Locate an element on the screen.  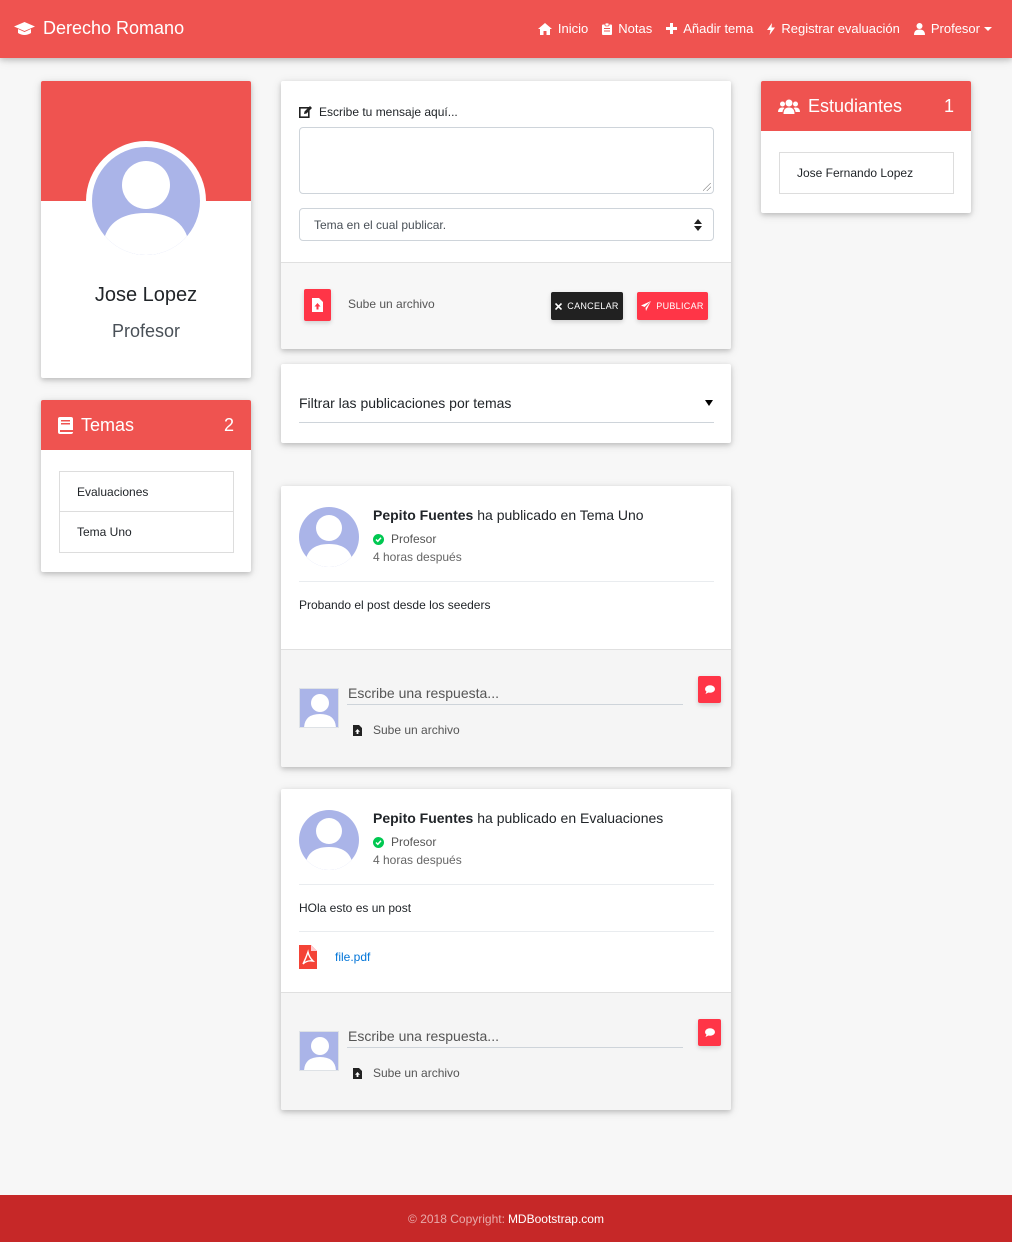
post-topic: Tema Uno is located at coordinates (612, 515).